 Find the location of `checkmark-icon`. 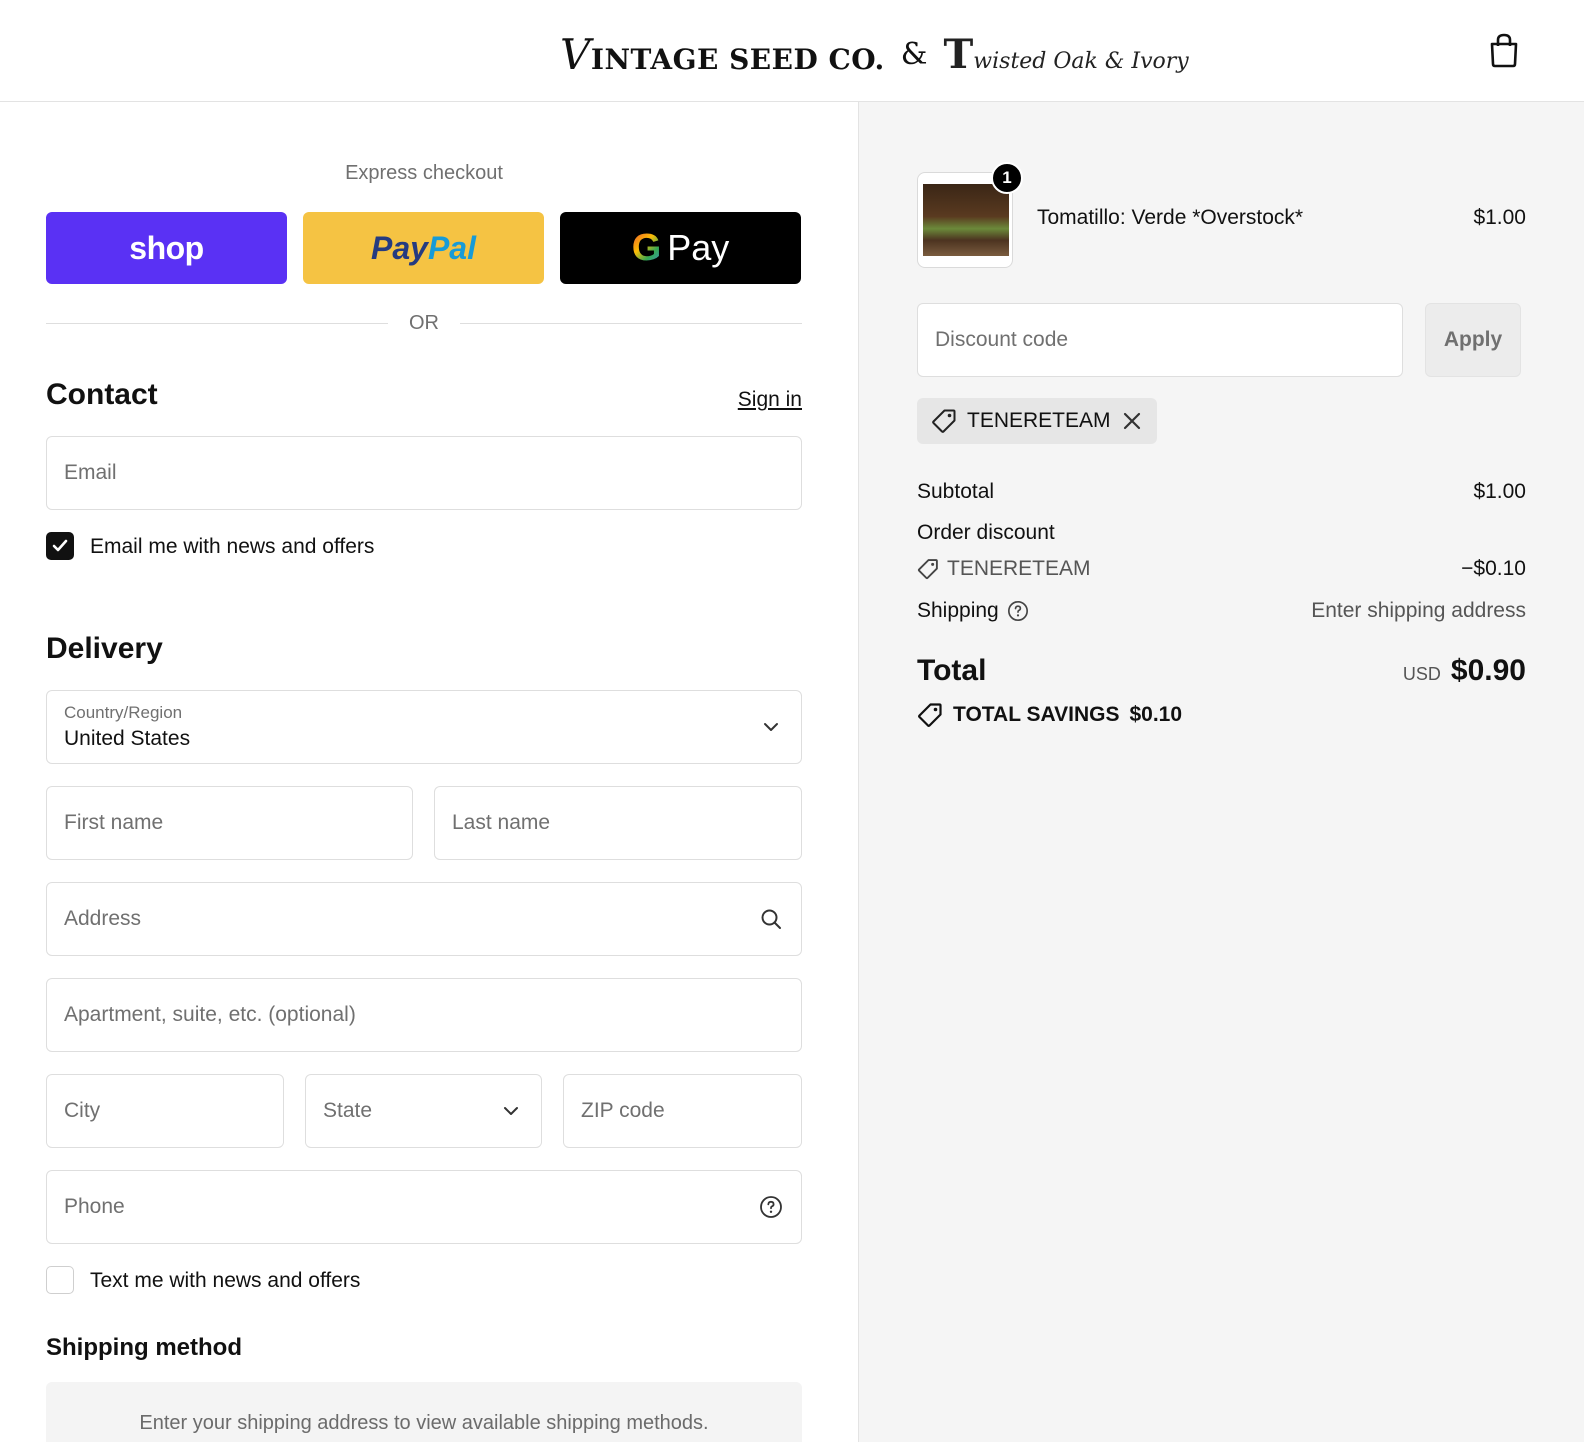

checkmark-icon is located at coordinates (60, 545).